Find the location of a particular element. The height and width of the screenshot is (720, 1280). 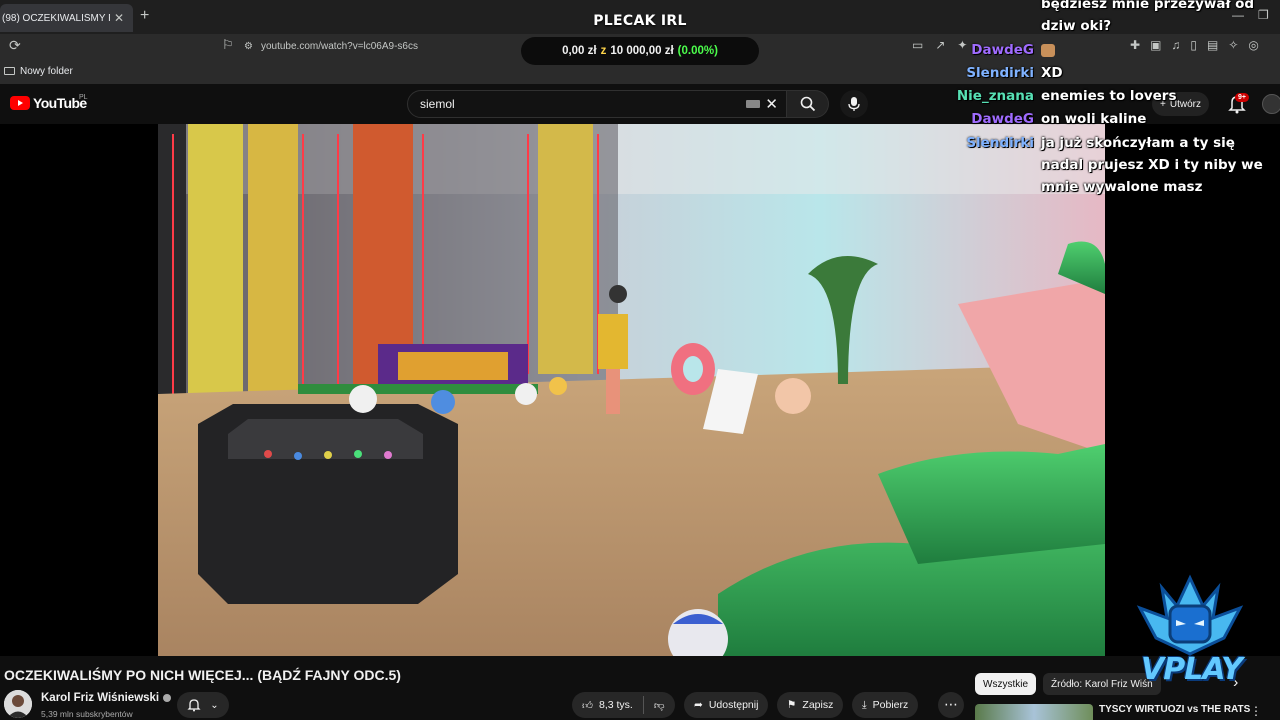

chip-all: Wszystkie is located at coordinates (1005, 684).